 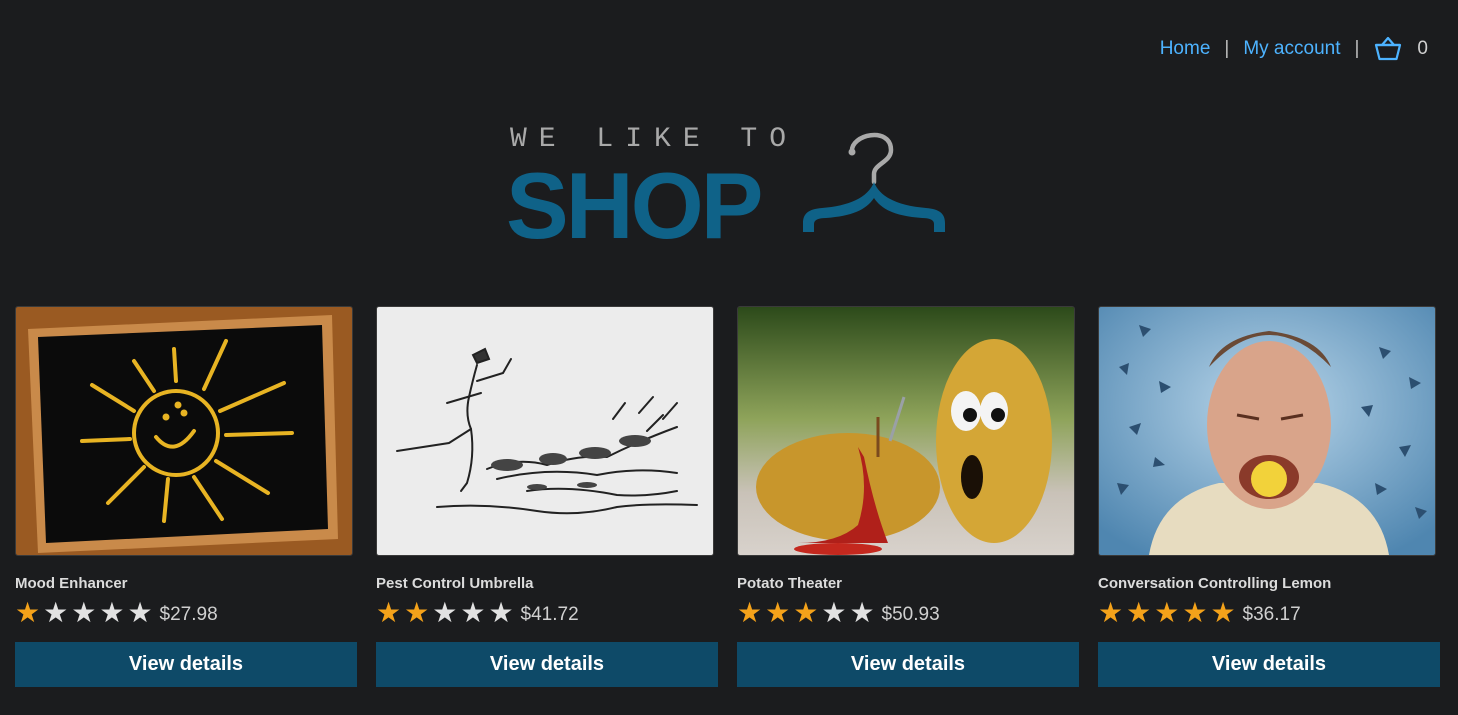 I want to click on chalkboard-sun-image, so click(x=184, y=431).